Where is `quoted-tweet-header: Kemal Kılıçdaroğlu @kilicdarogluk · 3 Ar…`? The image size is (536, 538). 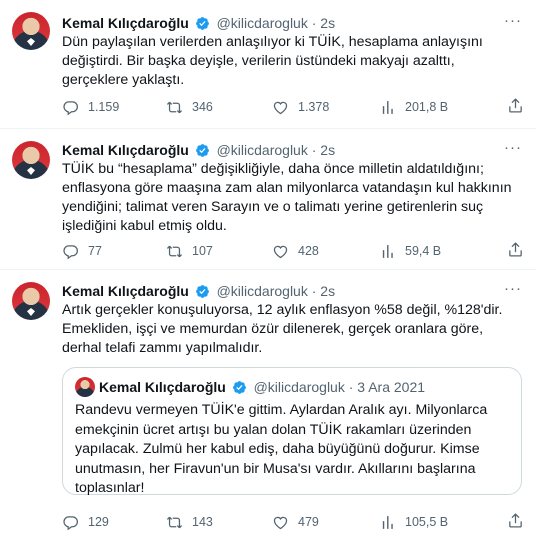 quoted-tweet-header: Kemal Kılıçdaroğlu @kilicdarogluk · 3 Ar… is located at coordinates (262, 387).